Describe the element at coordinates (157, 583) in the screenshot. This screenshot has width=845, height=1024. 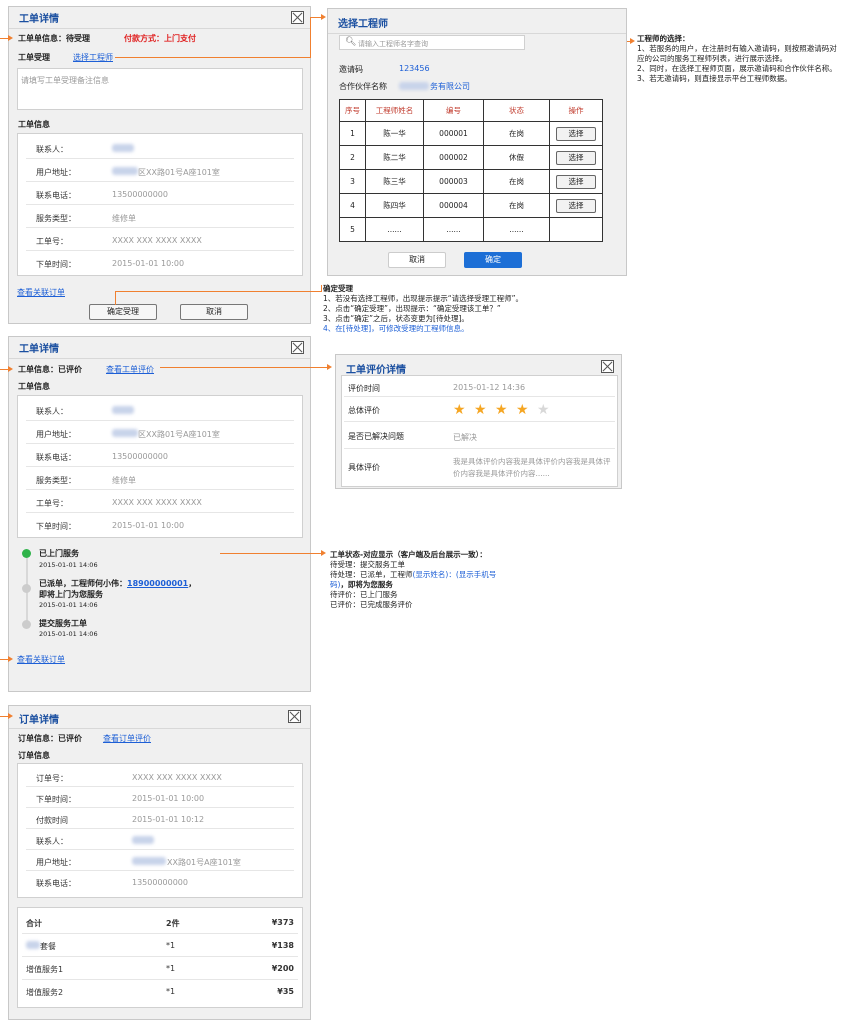
I see `engineer-phone-link: 18900000001` at that location.